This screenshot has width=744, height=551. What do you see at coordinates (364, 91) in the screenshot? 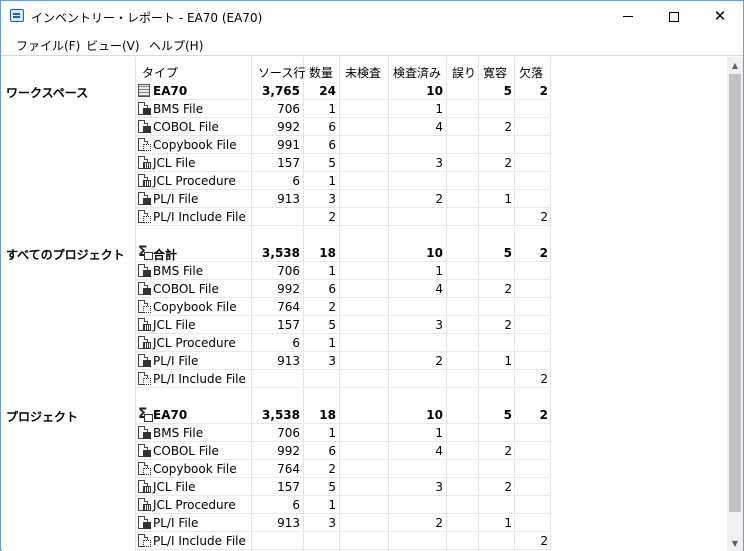
I see `summary-row: EA70 3,765 24 10 5 2` at bounding box center [364, 91].